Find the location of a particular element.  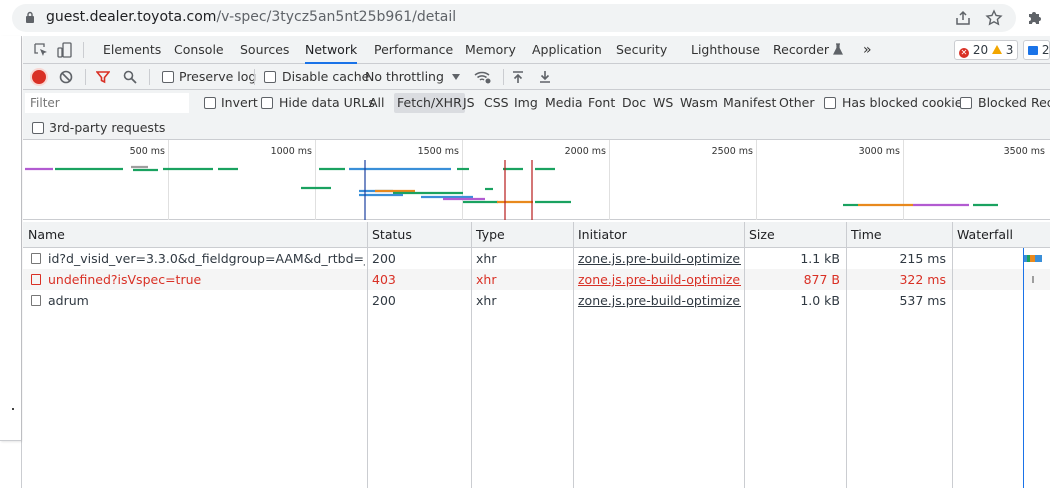

tab-sources: Sources is located at coordinates (264, 50).